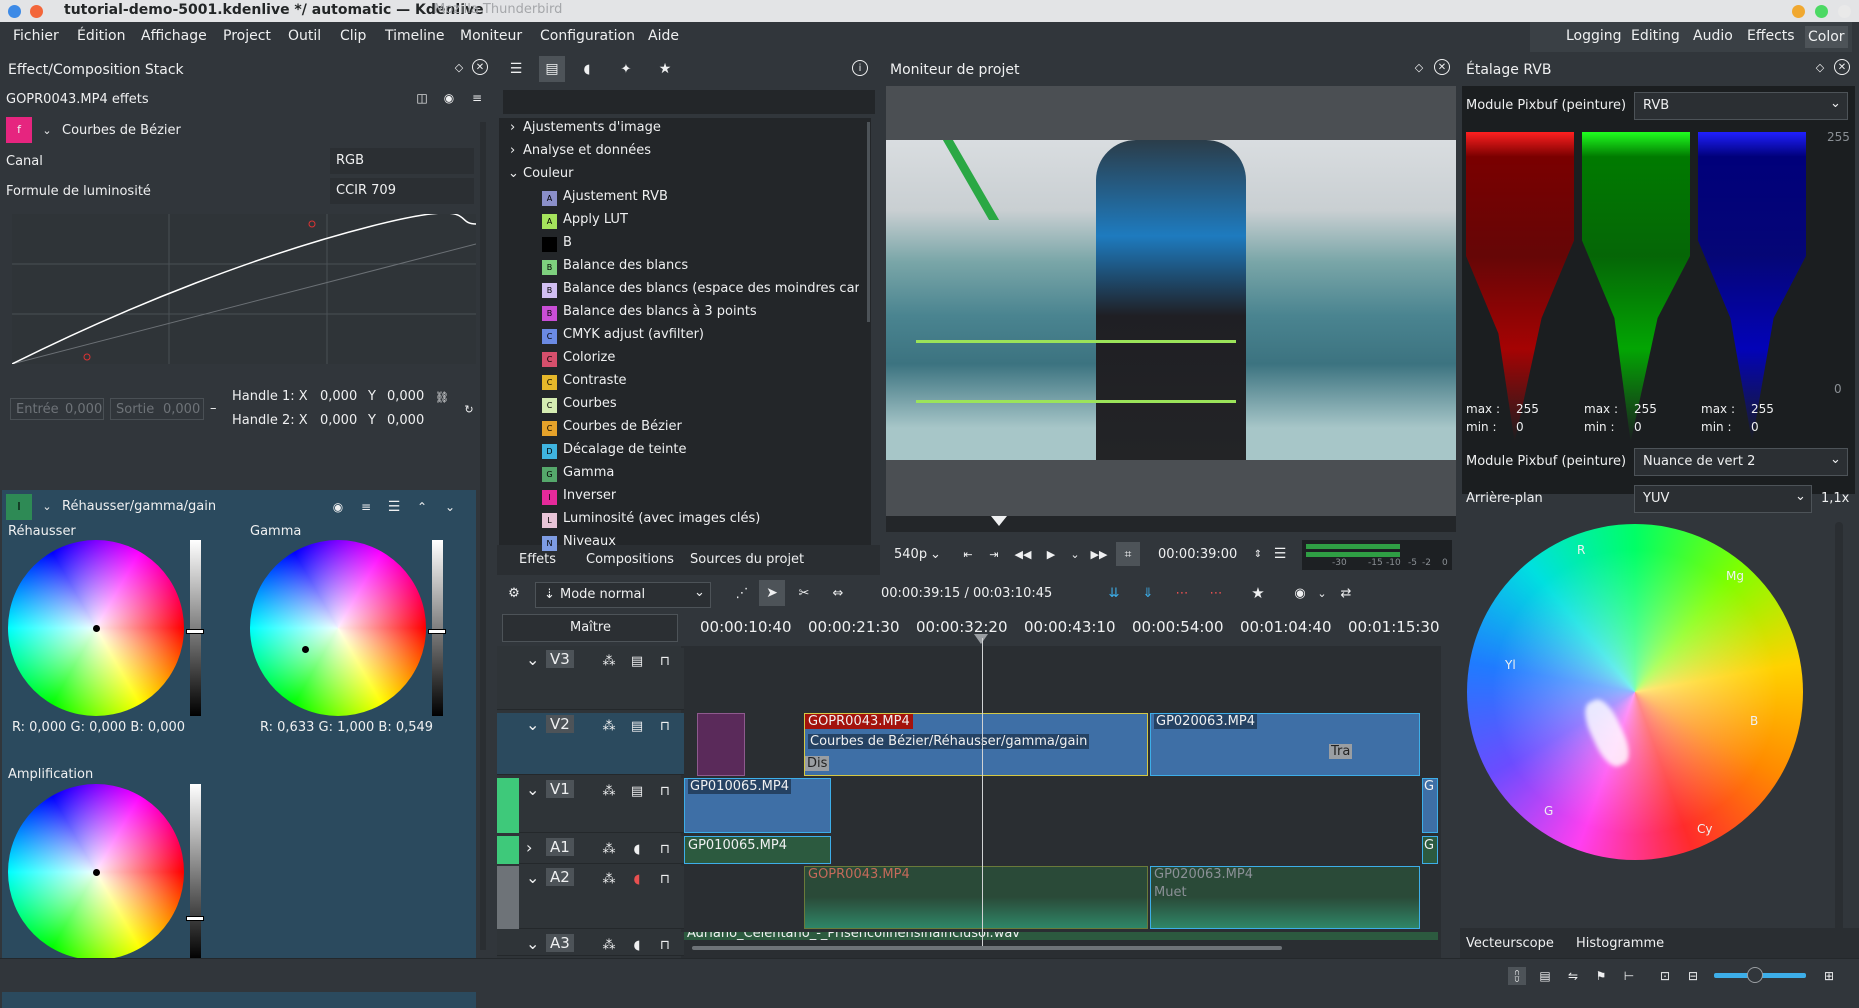 The image size is (1859, 1008). What do you see at coordinates (422, 507) in the screenshot?
I see `move-up-icon: ⌃` at bounding box center [422, 507].